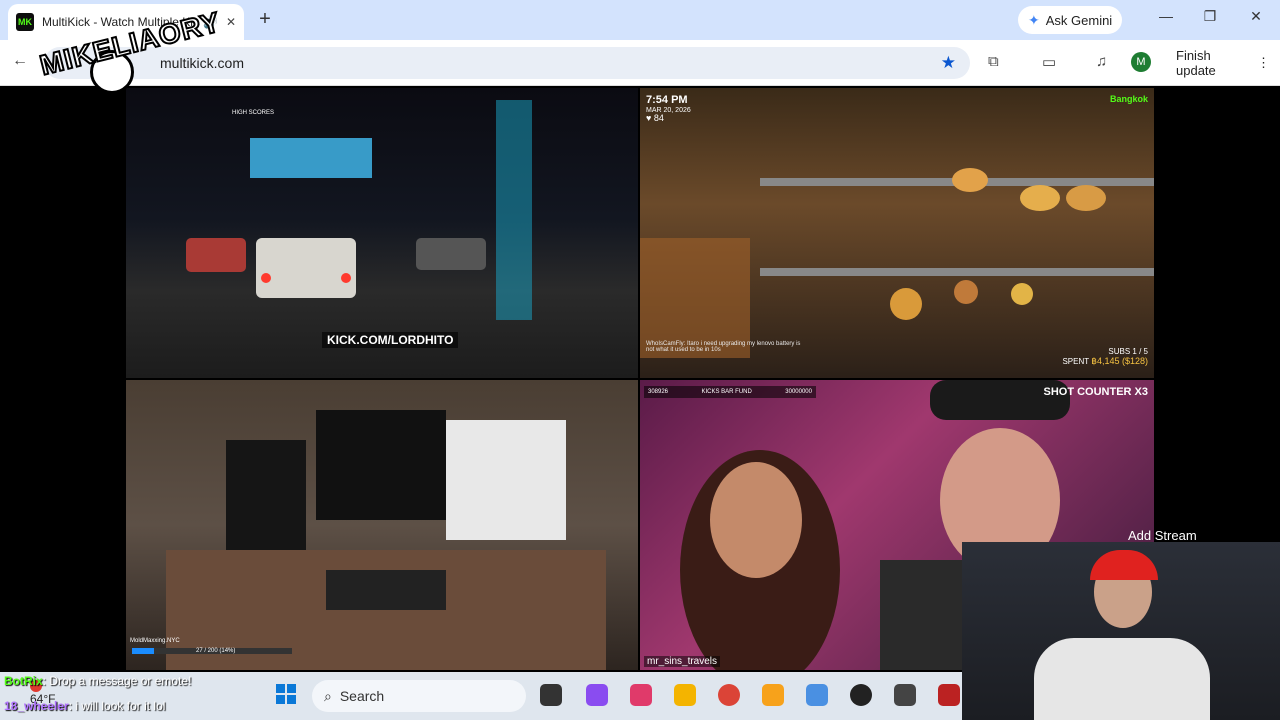 This screenshot has width=1280, height=720. What do you see at coordinates (1196, 63) in the screenshot?
I see `finish-update-label: Finish update` at bounding box center [1196, 63].